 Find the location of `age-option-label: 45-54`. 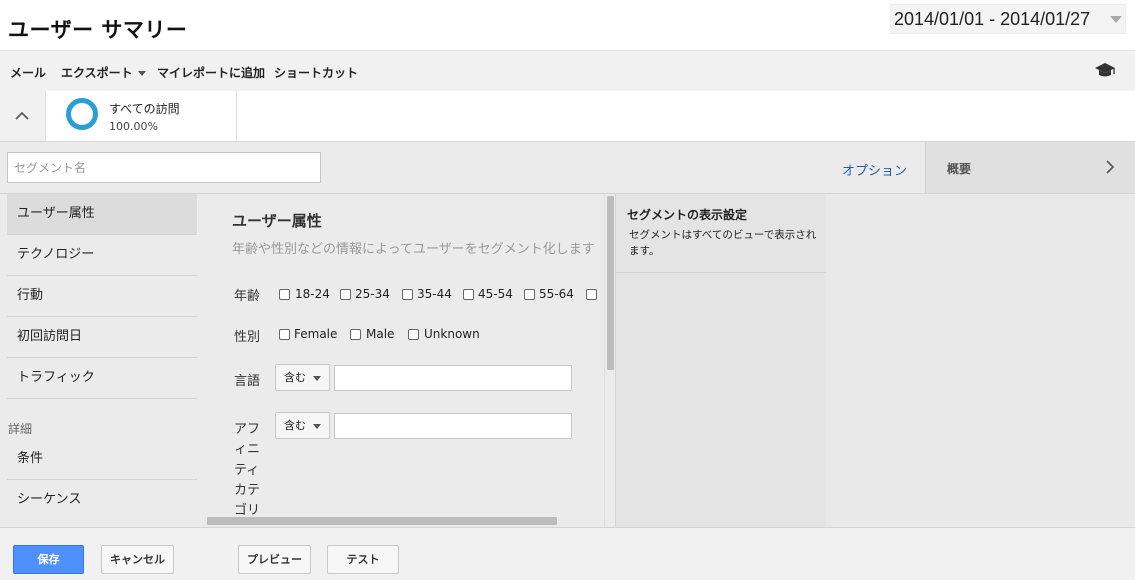

age-option-label: 45-54 is located at coordinates (495, 294).